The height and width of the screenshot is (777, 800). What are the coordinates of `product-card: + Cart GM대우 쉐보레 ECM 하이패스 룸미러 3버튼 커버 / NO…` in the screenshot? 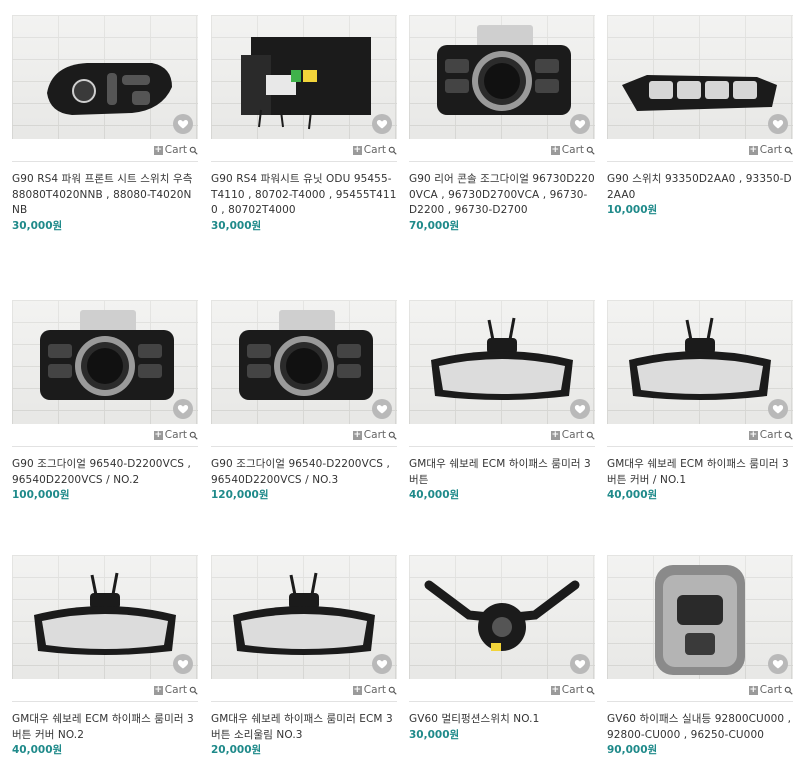 It's located at (700, 401).